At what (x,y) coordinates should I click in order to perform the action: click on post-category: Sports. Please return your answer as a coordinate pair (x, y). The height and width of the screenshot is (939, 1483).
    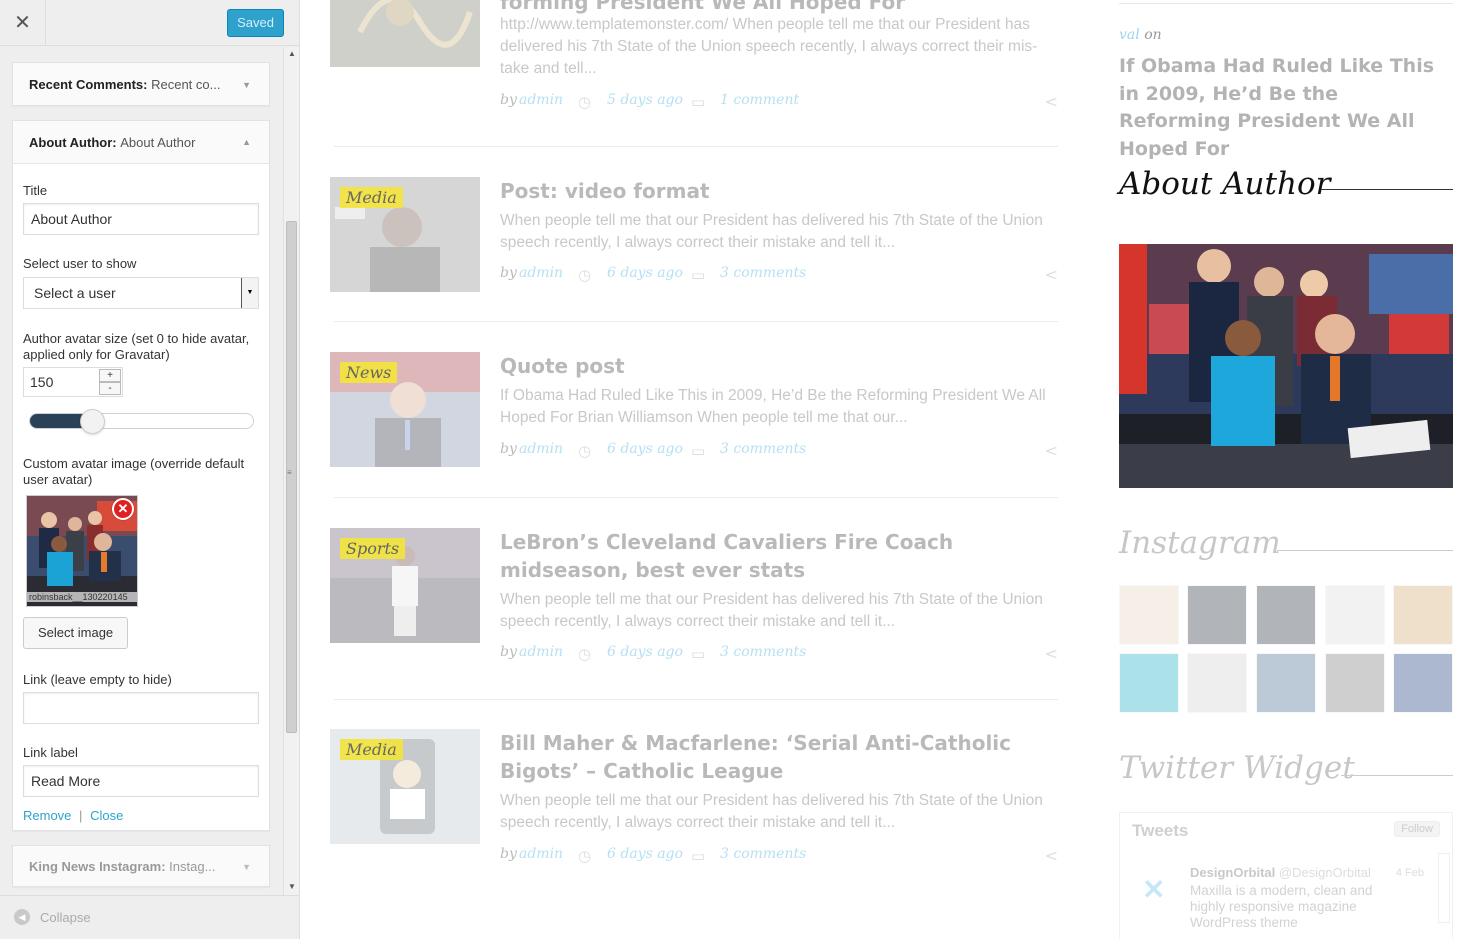
    Looking at the image, I should click on (373, 548).